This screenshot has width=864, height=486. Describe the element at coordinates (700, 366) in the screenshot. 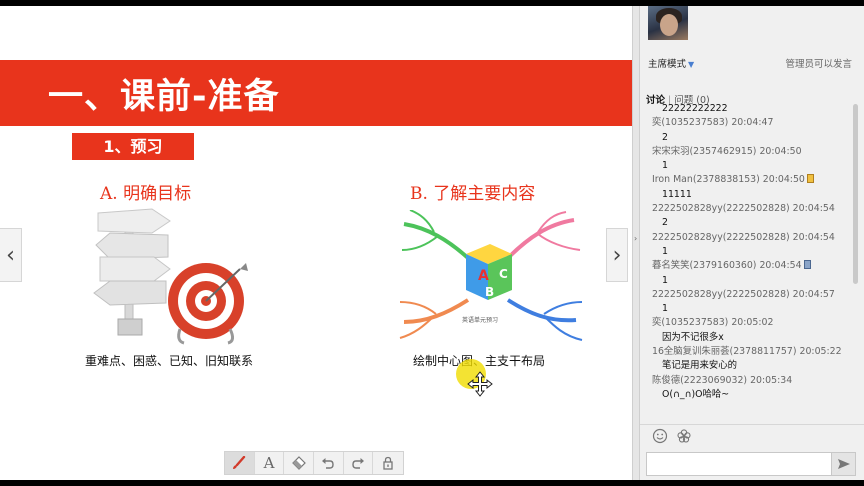

I see `chat-message-text: 笔记是用来安心的` at that location.